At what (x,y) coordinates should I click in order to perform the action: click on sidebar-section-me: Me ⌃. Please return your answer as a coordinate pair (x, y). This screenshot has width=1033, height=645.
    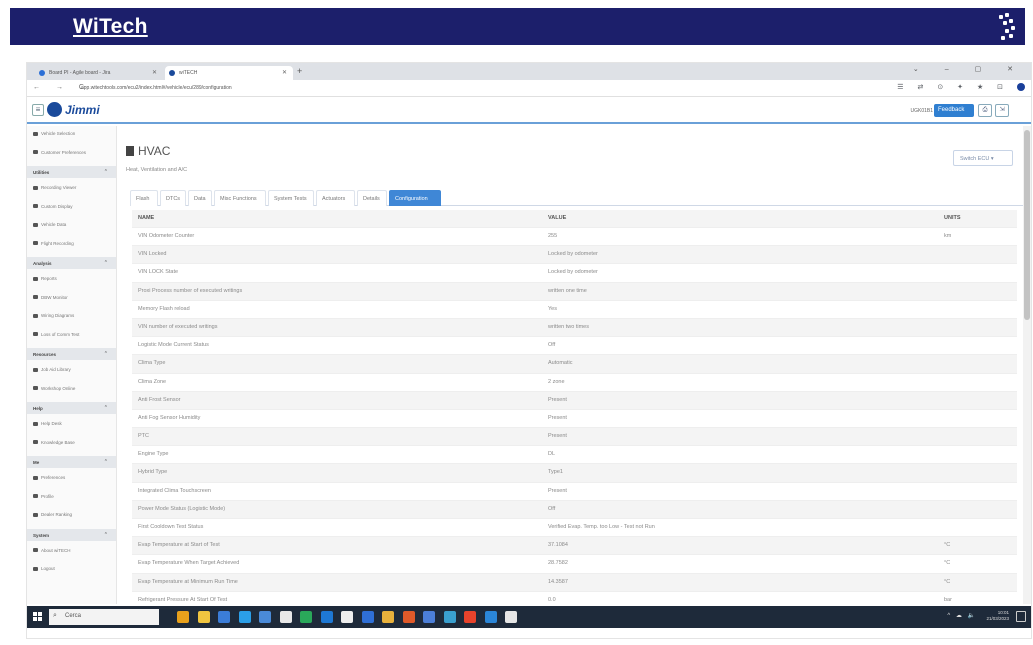
    Looking at the image, I should click on (71, 462).